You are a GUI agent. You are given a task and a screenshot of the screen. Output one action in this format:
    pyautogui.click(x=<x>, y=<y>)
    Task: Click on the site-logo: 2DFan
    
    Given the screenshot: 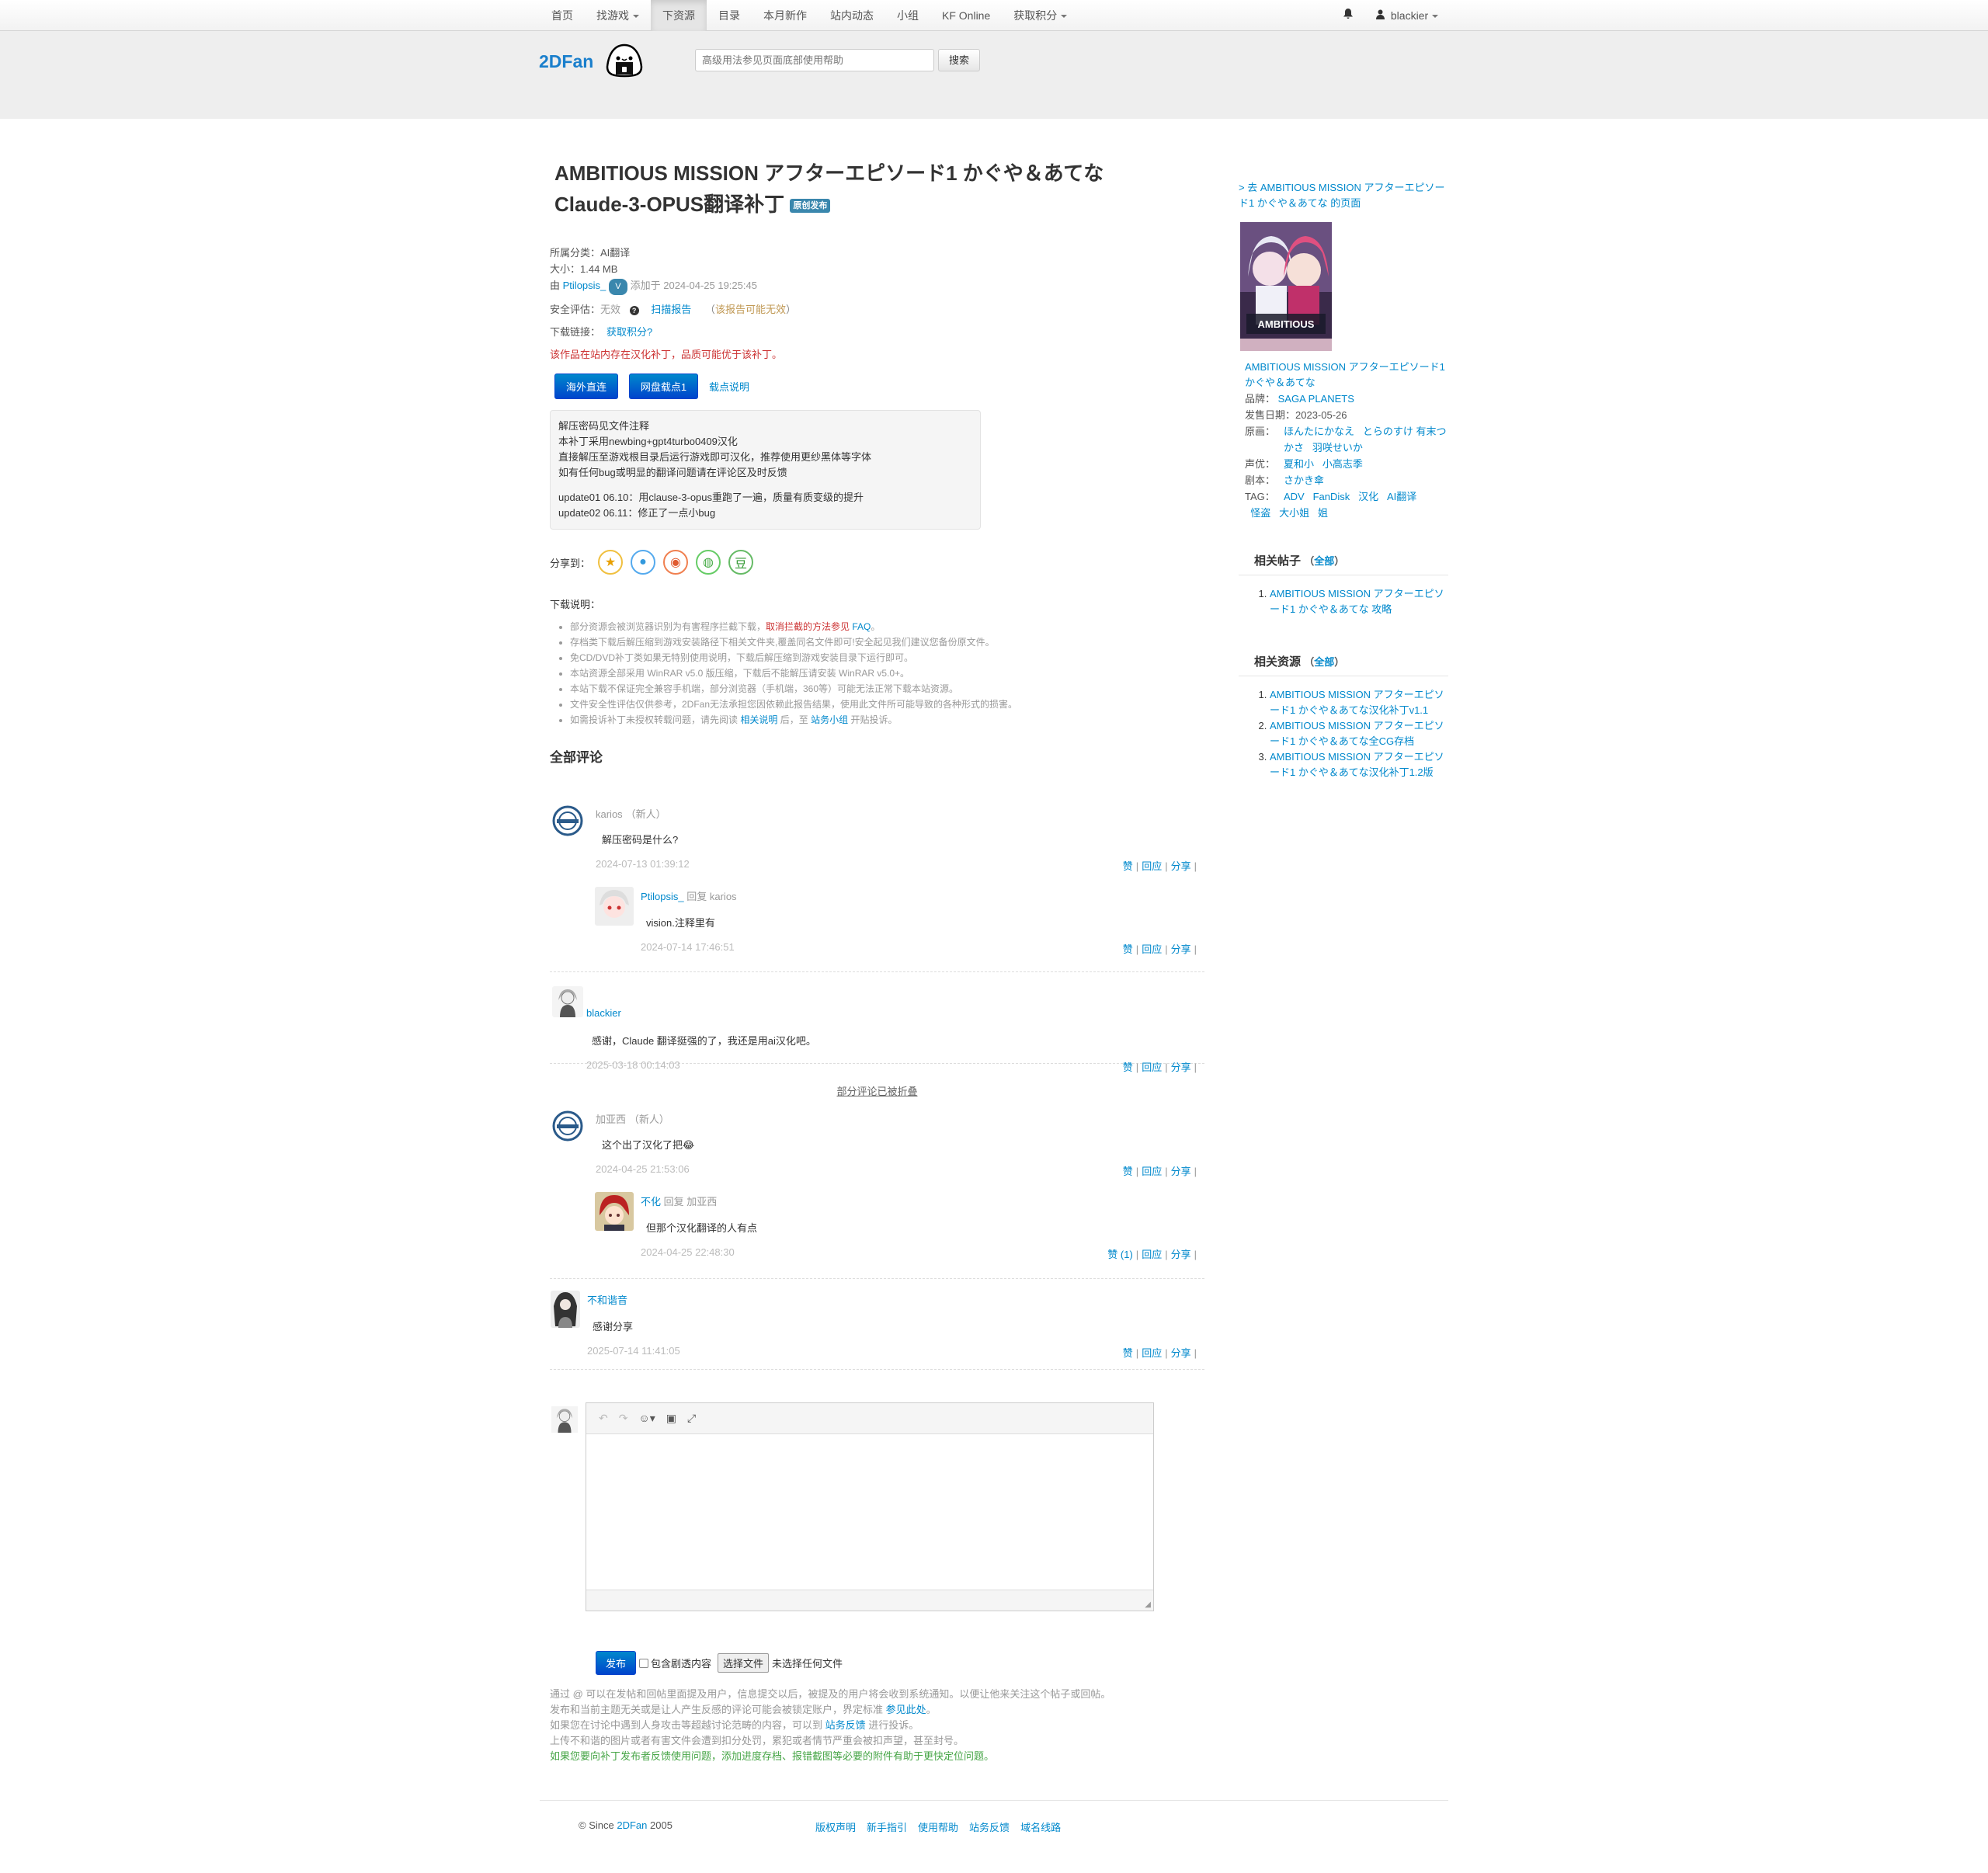 What is the action you would take?
    pyautogui.click(x=566, y=62)
    